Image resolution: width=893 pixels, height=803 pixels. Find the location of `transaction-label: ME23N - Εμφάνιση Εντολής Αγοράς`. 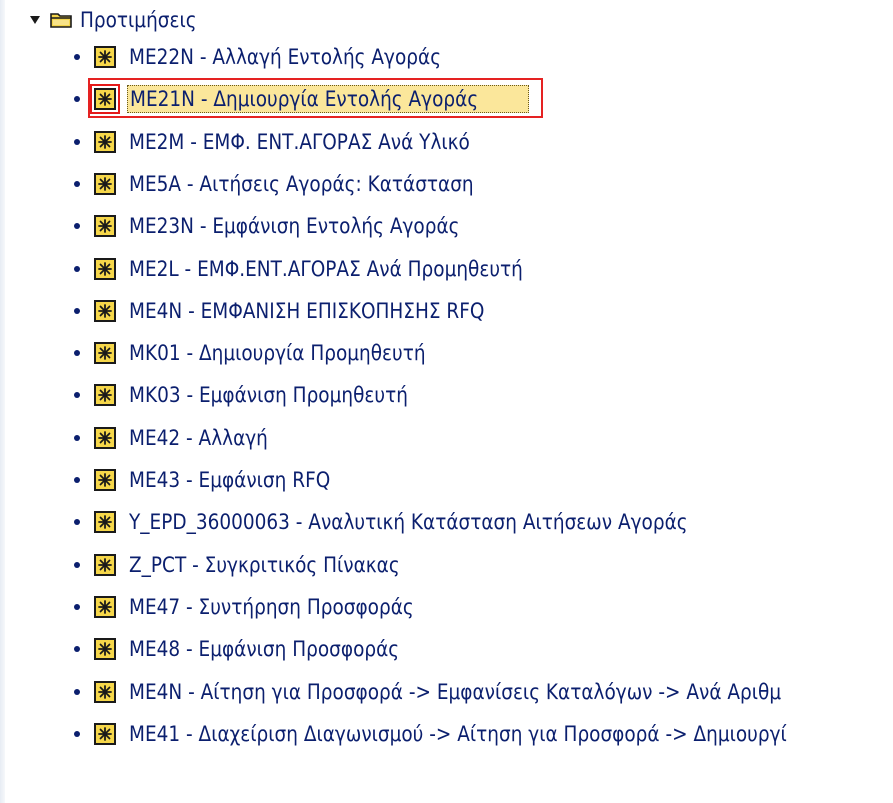

transaction-label: ME23N - Εμφάνιση Εντολής Αγοράς is located at coordinates (294, 226).